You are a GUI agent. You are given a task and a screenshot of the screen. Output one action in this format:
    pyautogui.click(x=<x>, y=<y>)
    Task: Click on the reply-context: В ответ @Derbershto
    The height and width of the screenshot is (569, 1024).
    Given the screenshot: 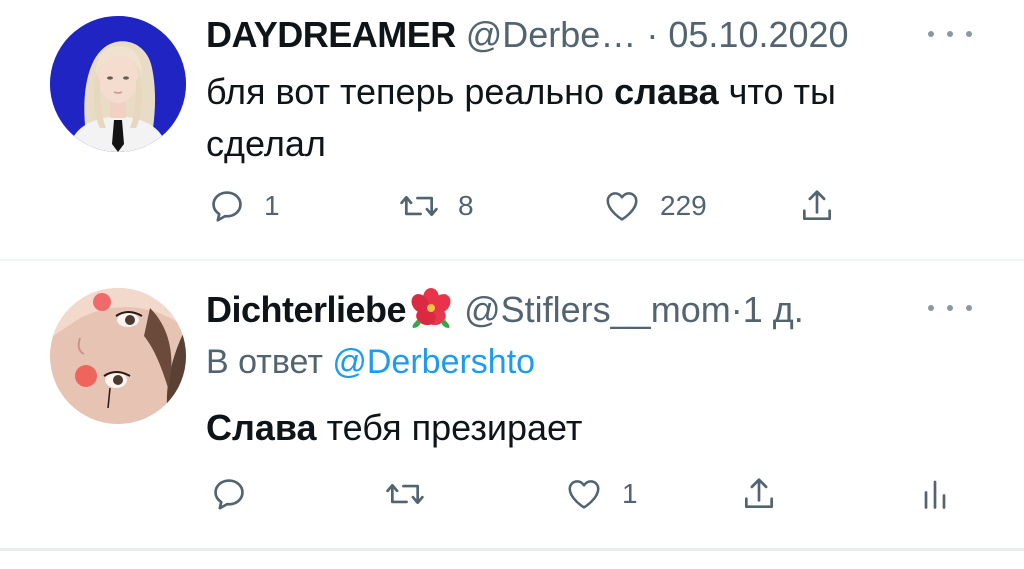 What is the action you would take?
    pyautogui.click(x=370, y=362)
    